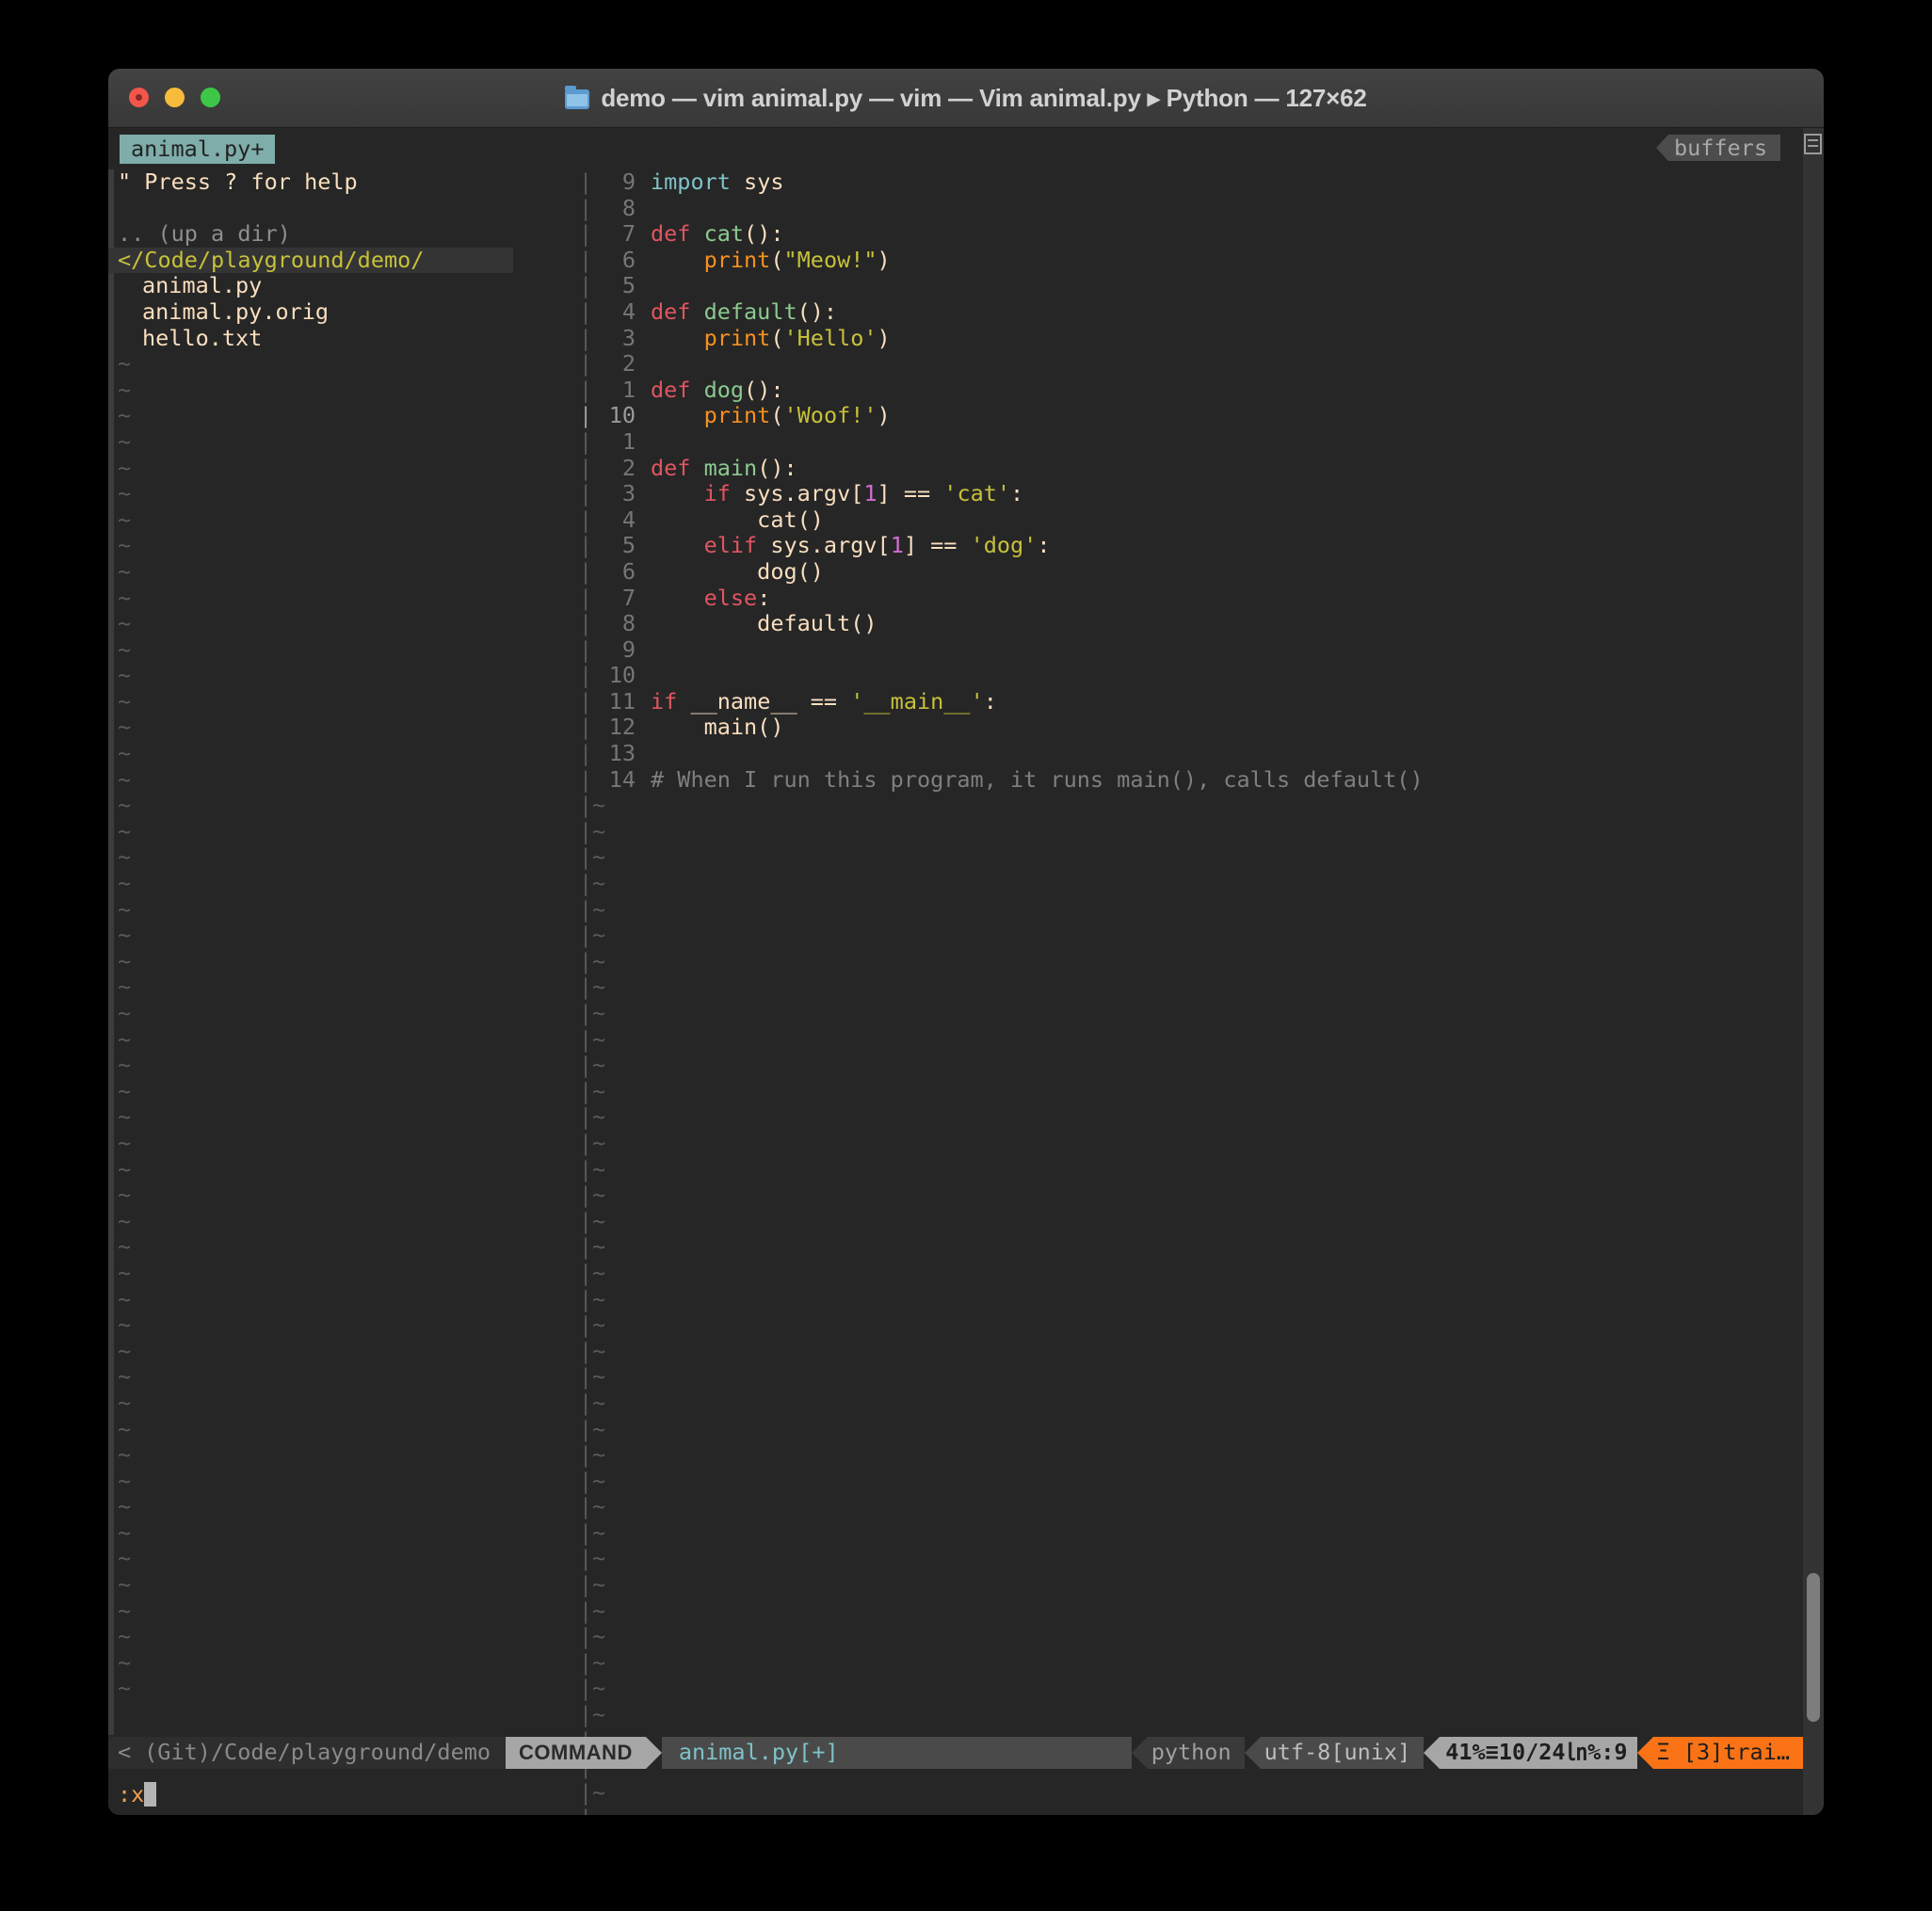 Image resolution: width=1932 pixels, height=1911 pixels. Describe the element at coordinates (777, 467) in the screenshot. I see `code-token: ():` at that location.